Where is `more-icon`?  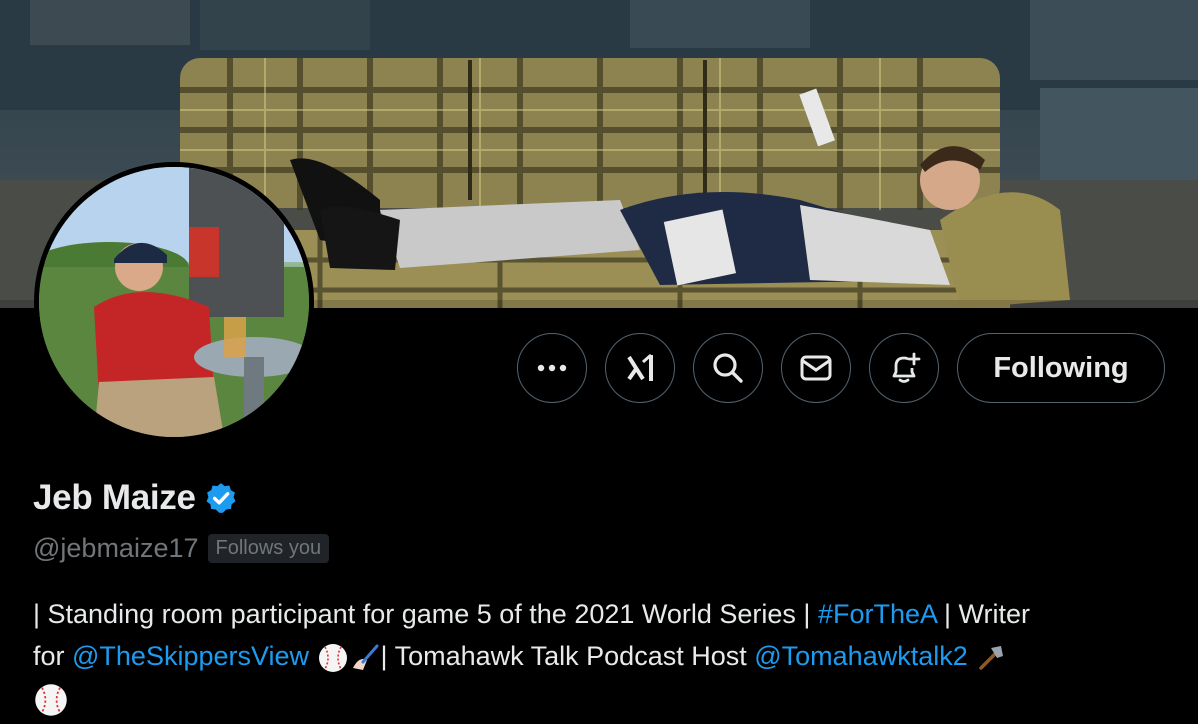
more-icon is located at coordinates (552, 368).